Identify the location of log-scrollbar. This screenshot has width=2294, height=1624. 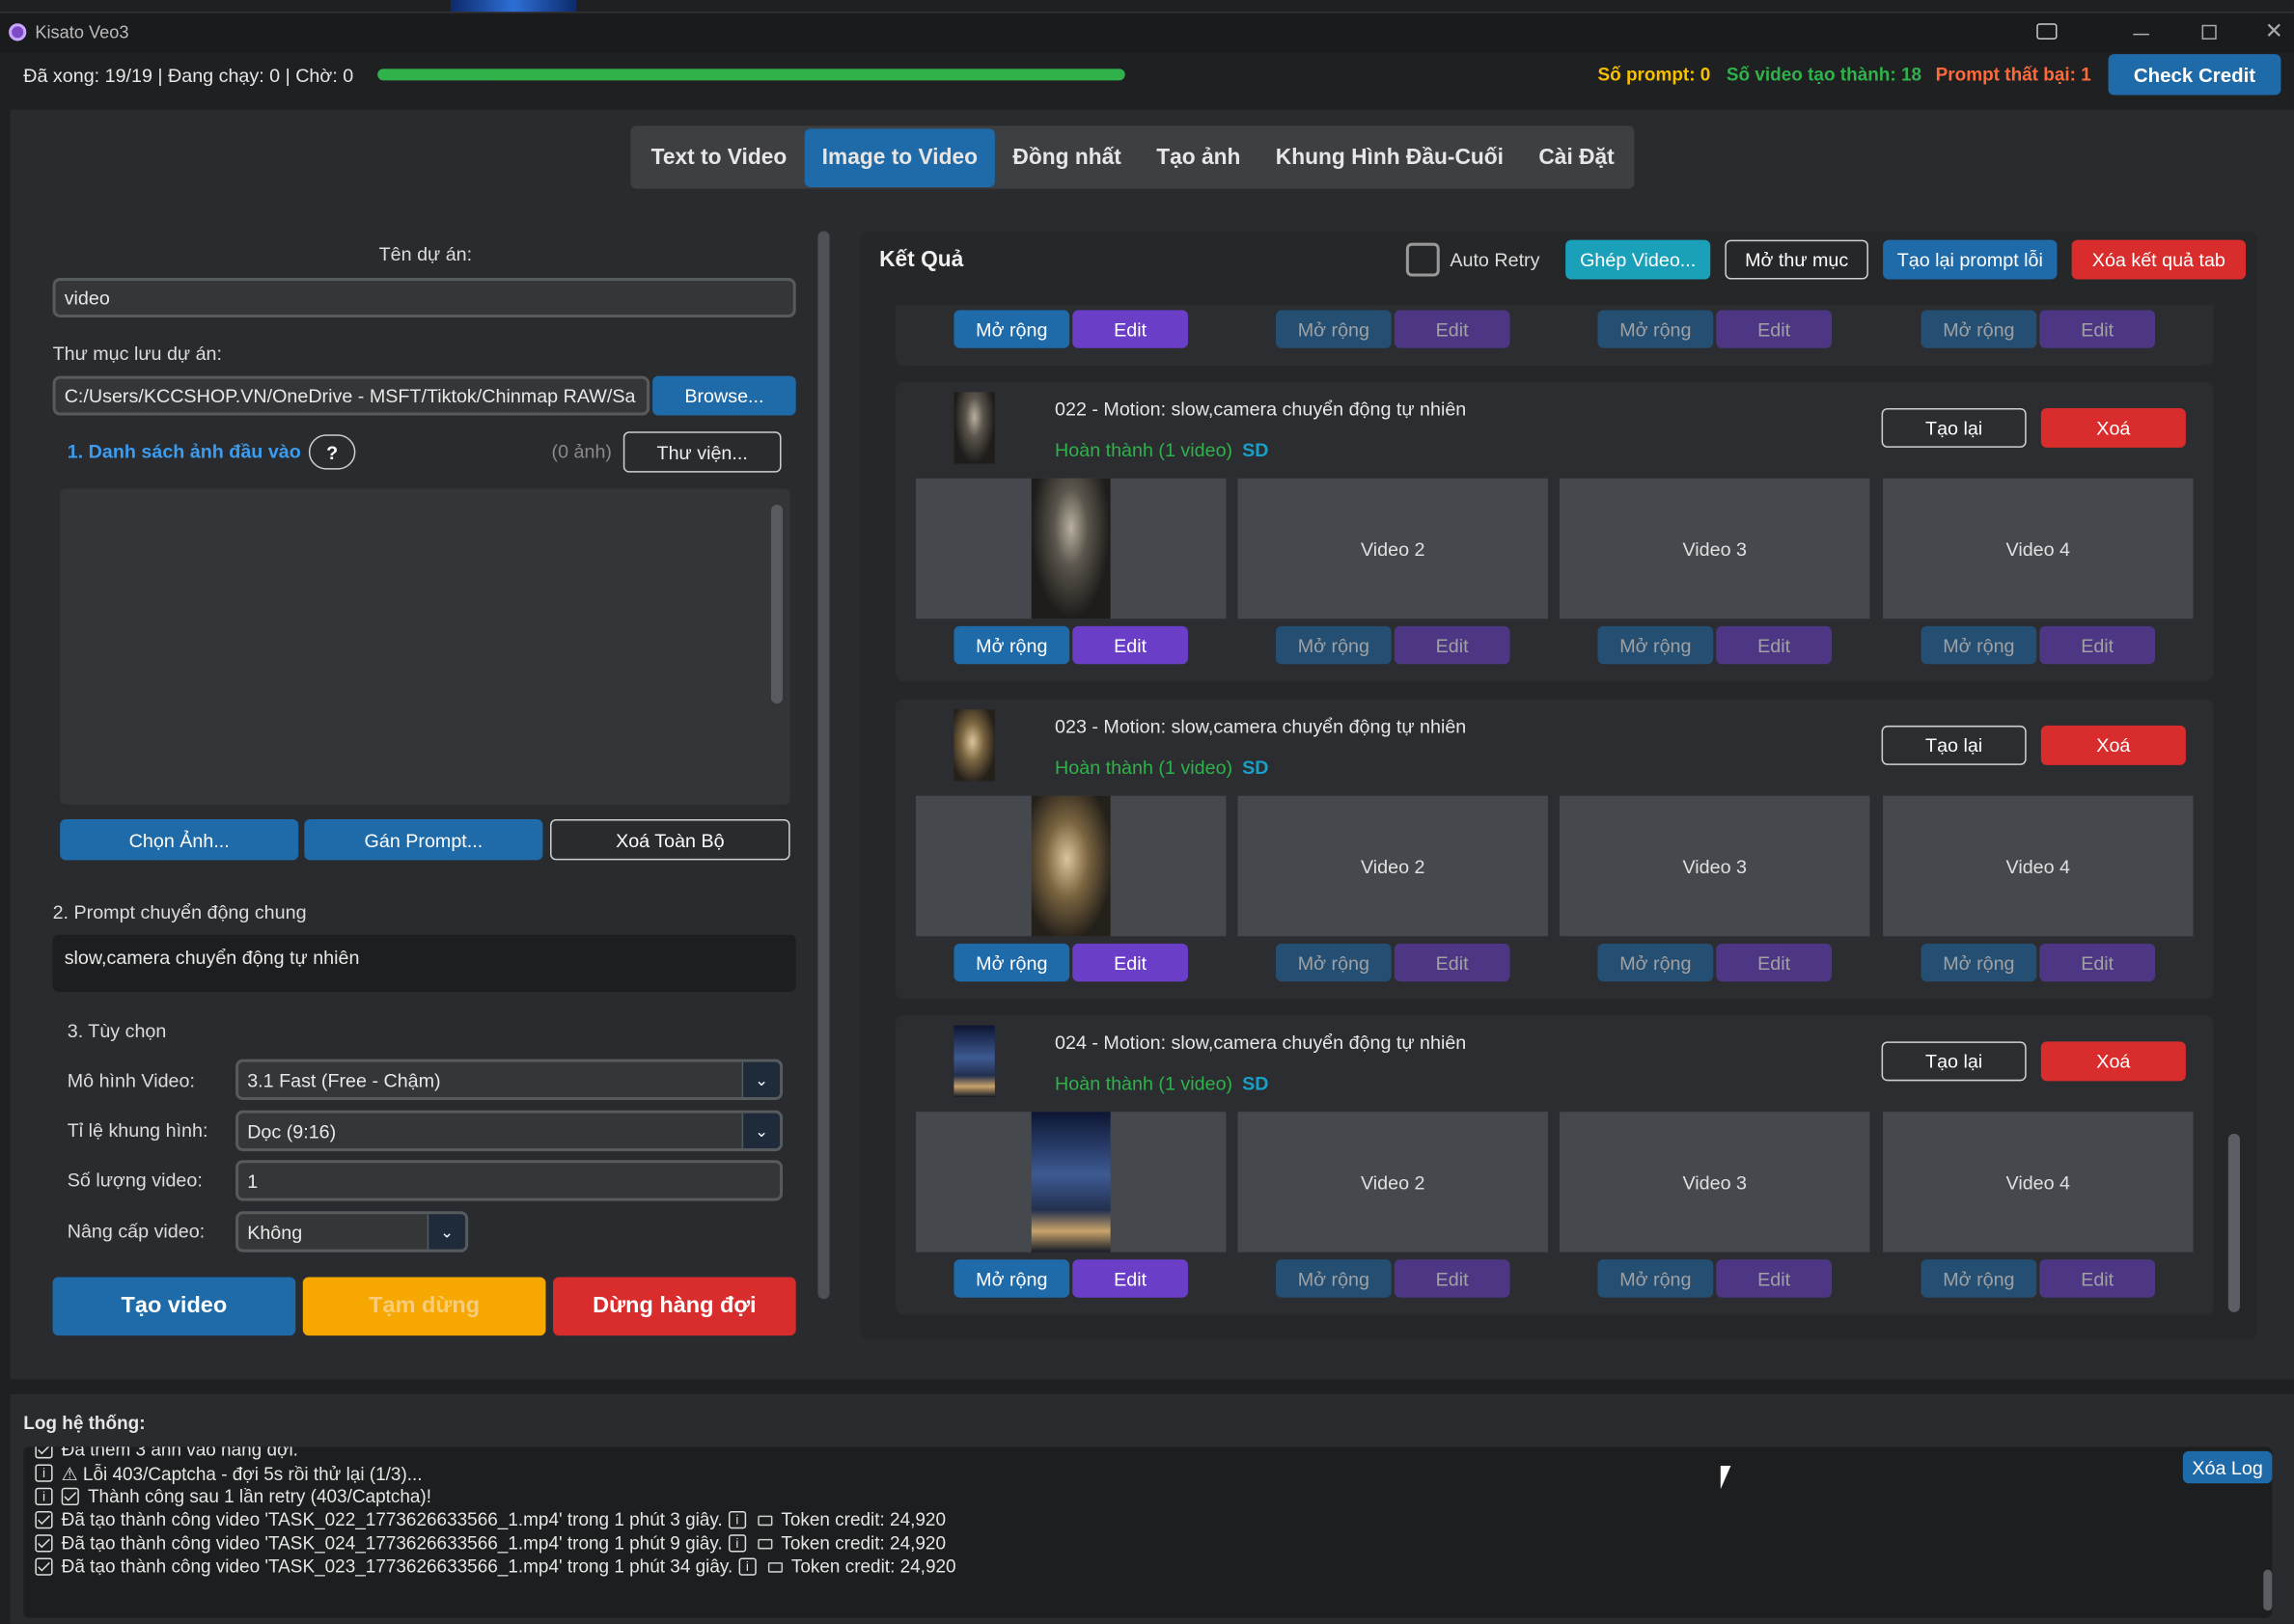
(2268, 1590).